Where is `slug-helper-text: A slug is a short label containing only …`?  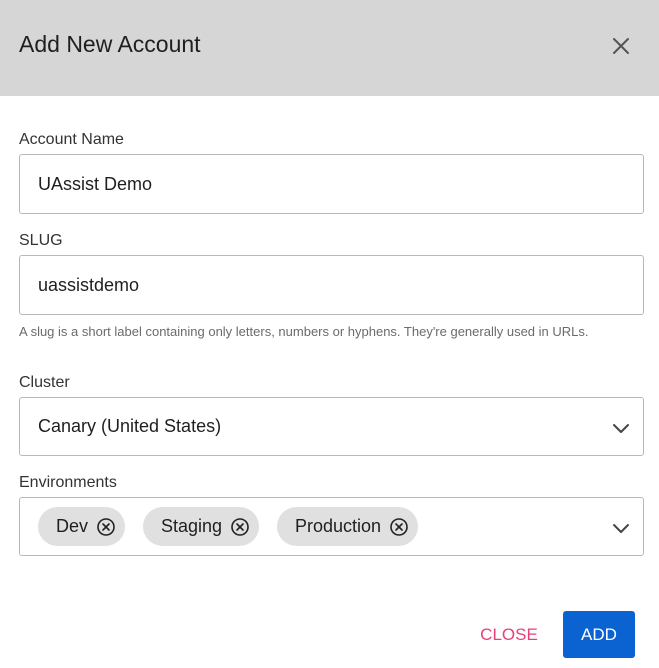 slug-helper-text: A slug is a short label containing only … is located at coordinates (304, 331).